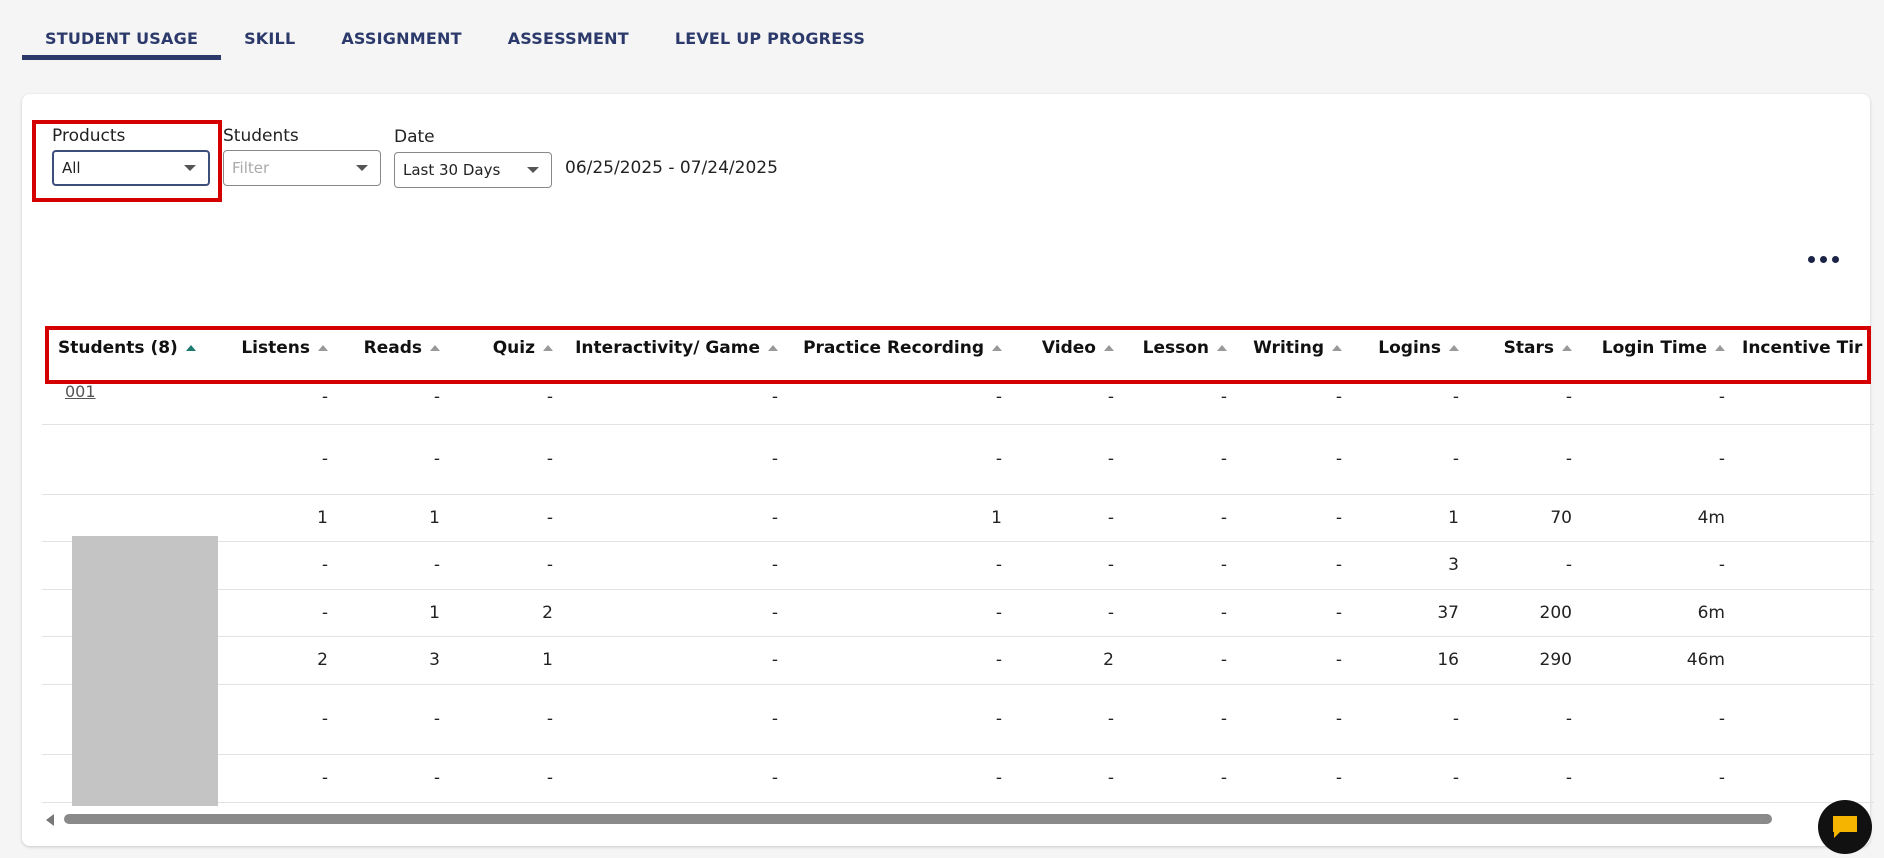  What do you see at coordinates (128, 348) in the screenshot?
I see `column-header-students: Students (8)` at bounding box center [128, 348].